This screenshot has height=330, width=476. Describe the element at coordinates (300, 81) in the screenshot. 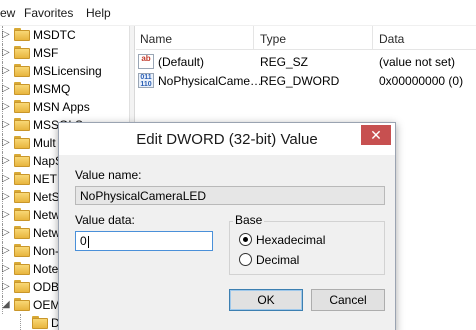

I see `value-type: REG_DWORD` at that location.